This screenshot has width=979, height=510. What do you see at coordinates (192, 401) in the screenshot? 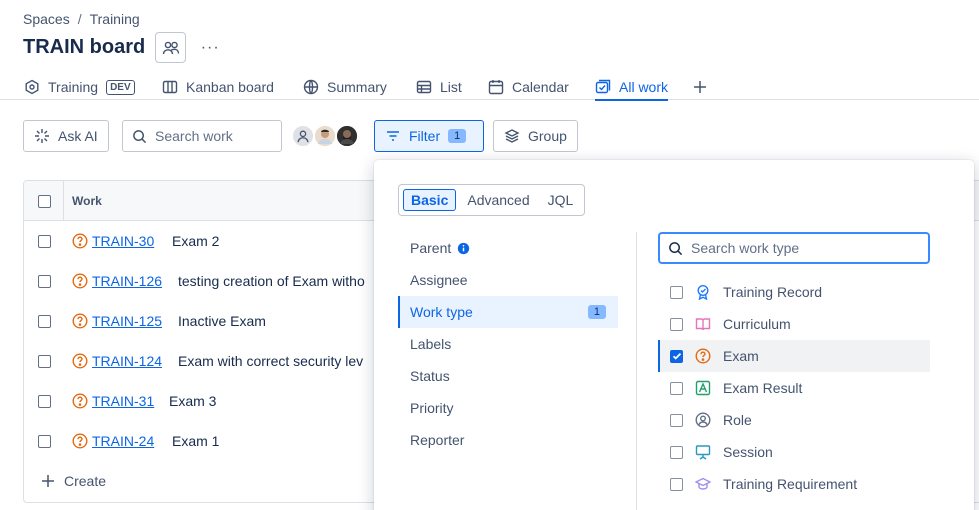
I see `work-summary: Exam 3` at bounding box center [192, 401].